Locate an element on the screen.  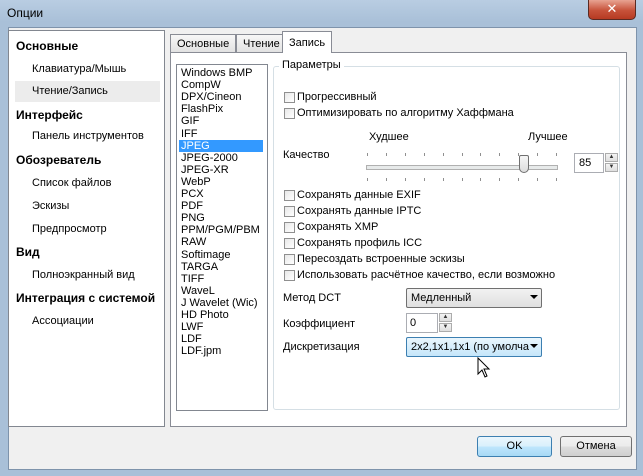
format-item: WaveL is located at coordinates (221, 291).